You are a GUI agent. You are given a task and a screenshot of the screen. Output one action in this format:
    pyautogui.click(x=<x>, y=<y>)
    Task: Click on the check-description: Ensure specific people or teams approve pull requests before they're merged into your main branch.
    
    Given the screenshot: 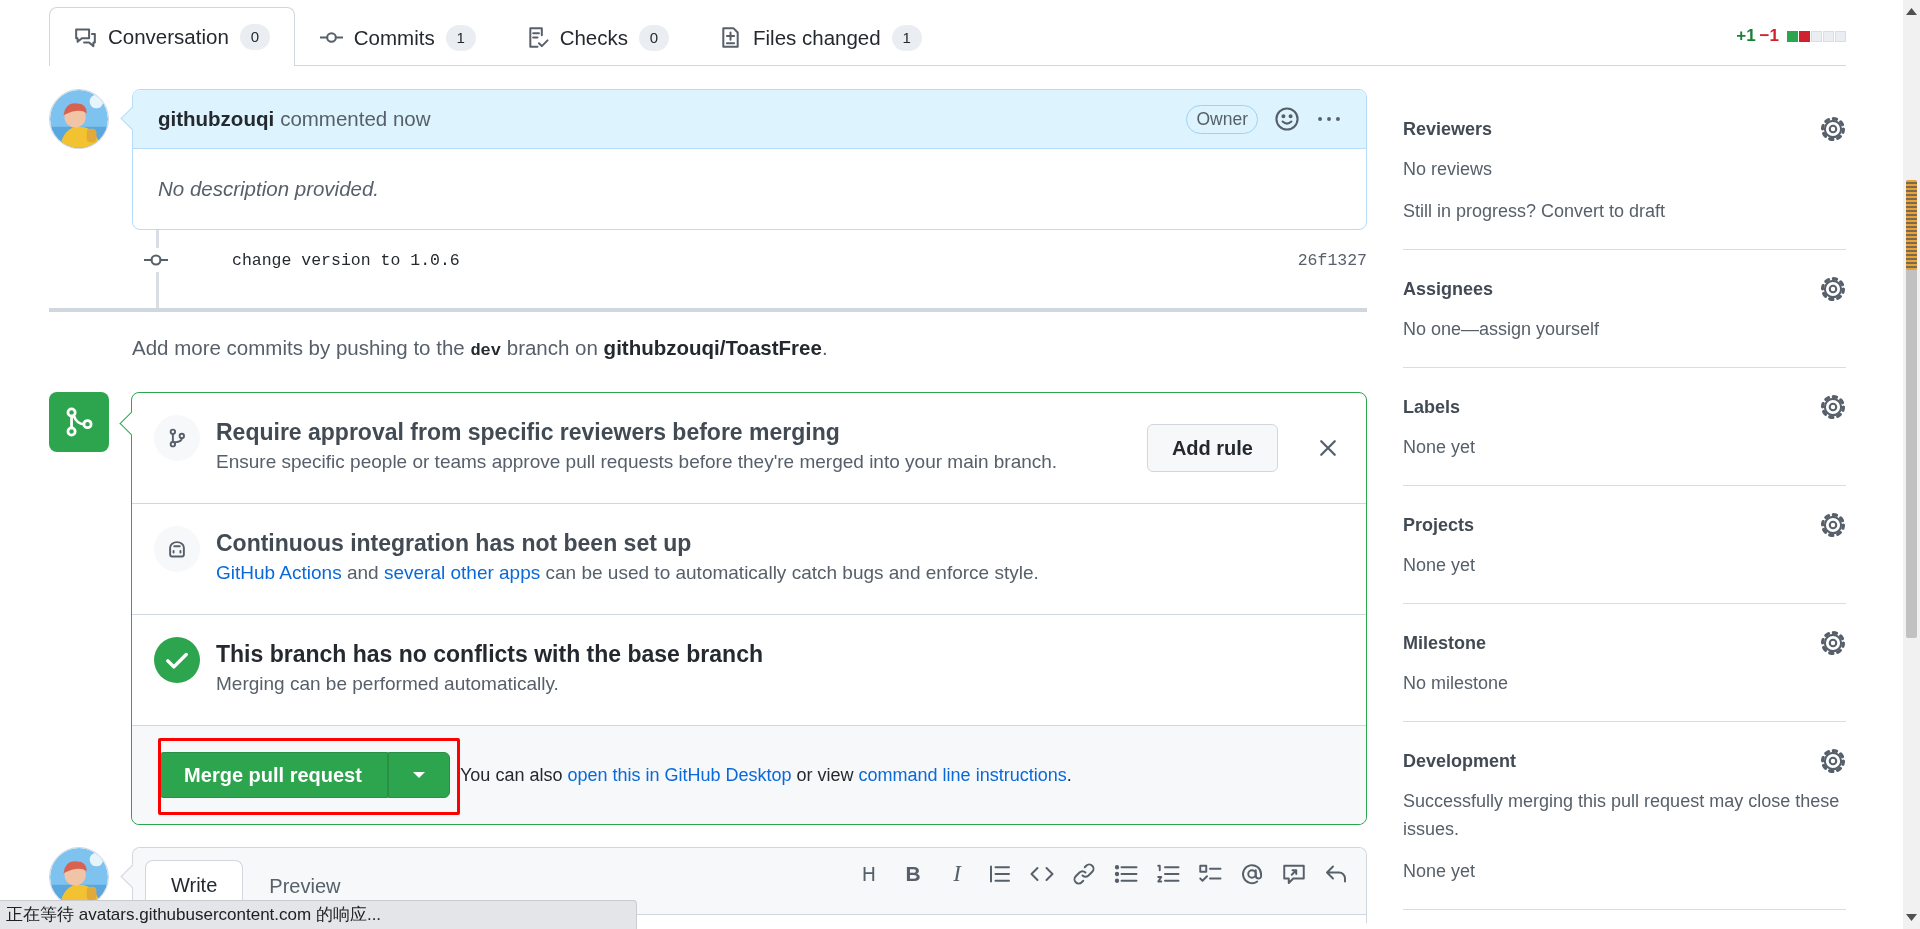 What is the action you would take?
    pyautogui.click(x=637, y=462)
    